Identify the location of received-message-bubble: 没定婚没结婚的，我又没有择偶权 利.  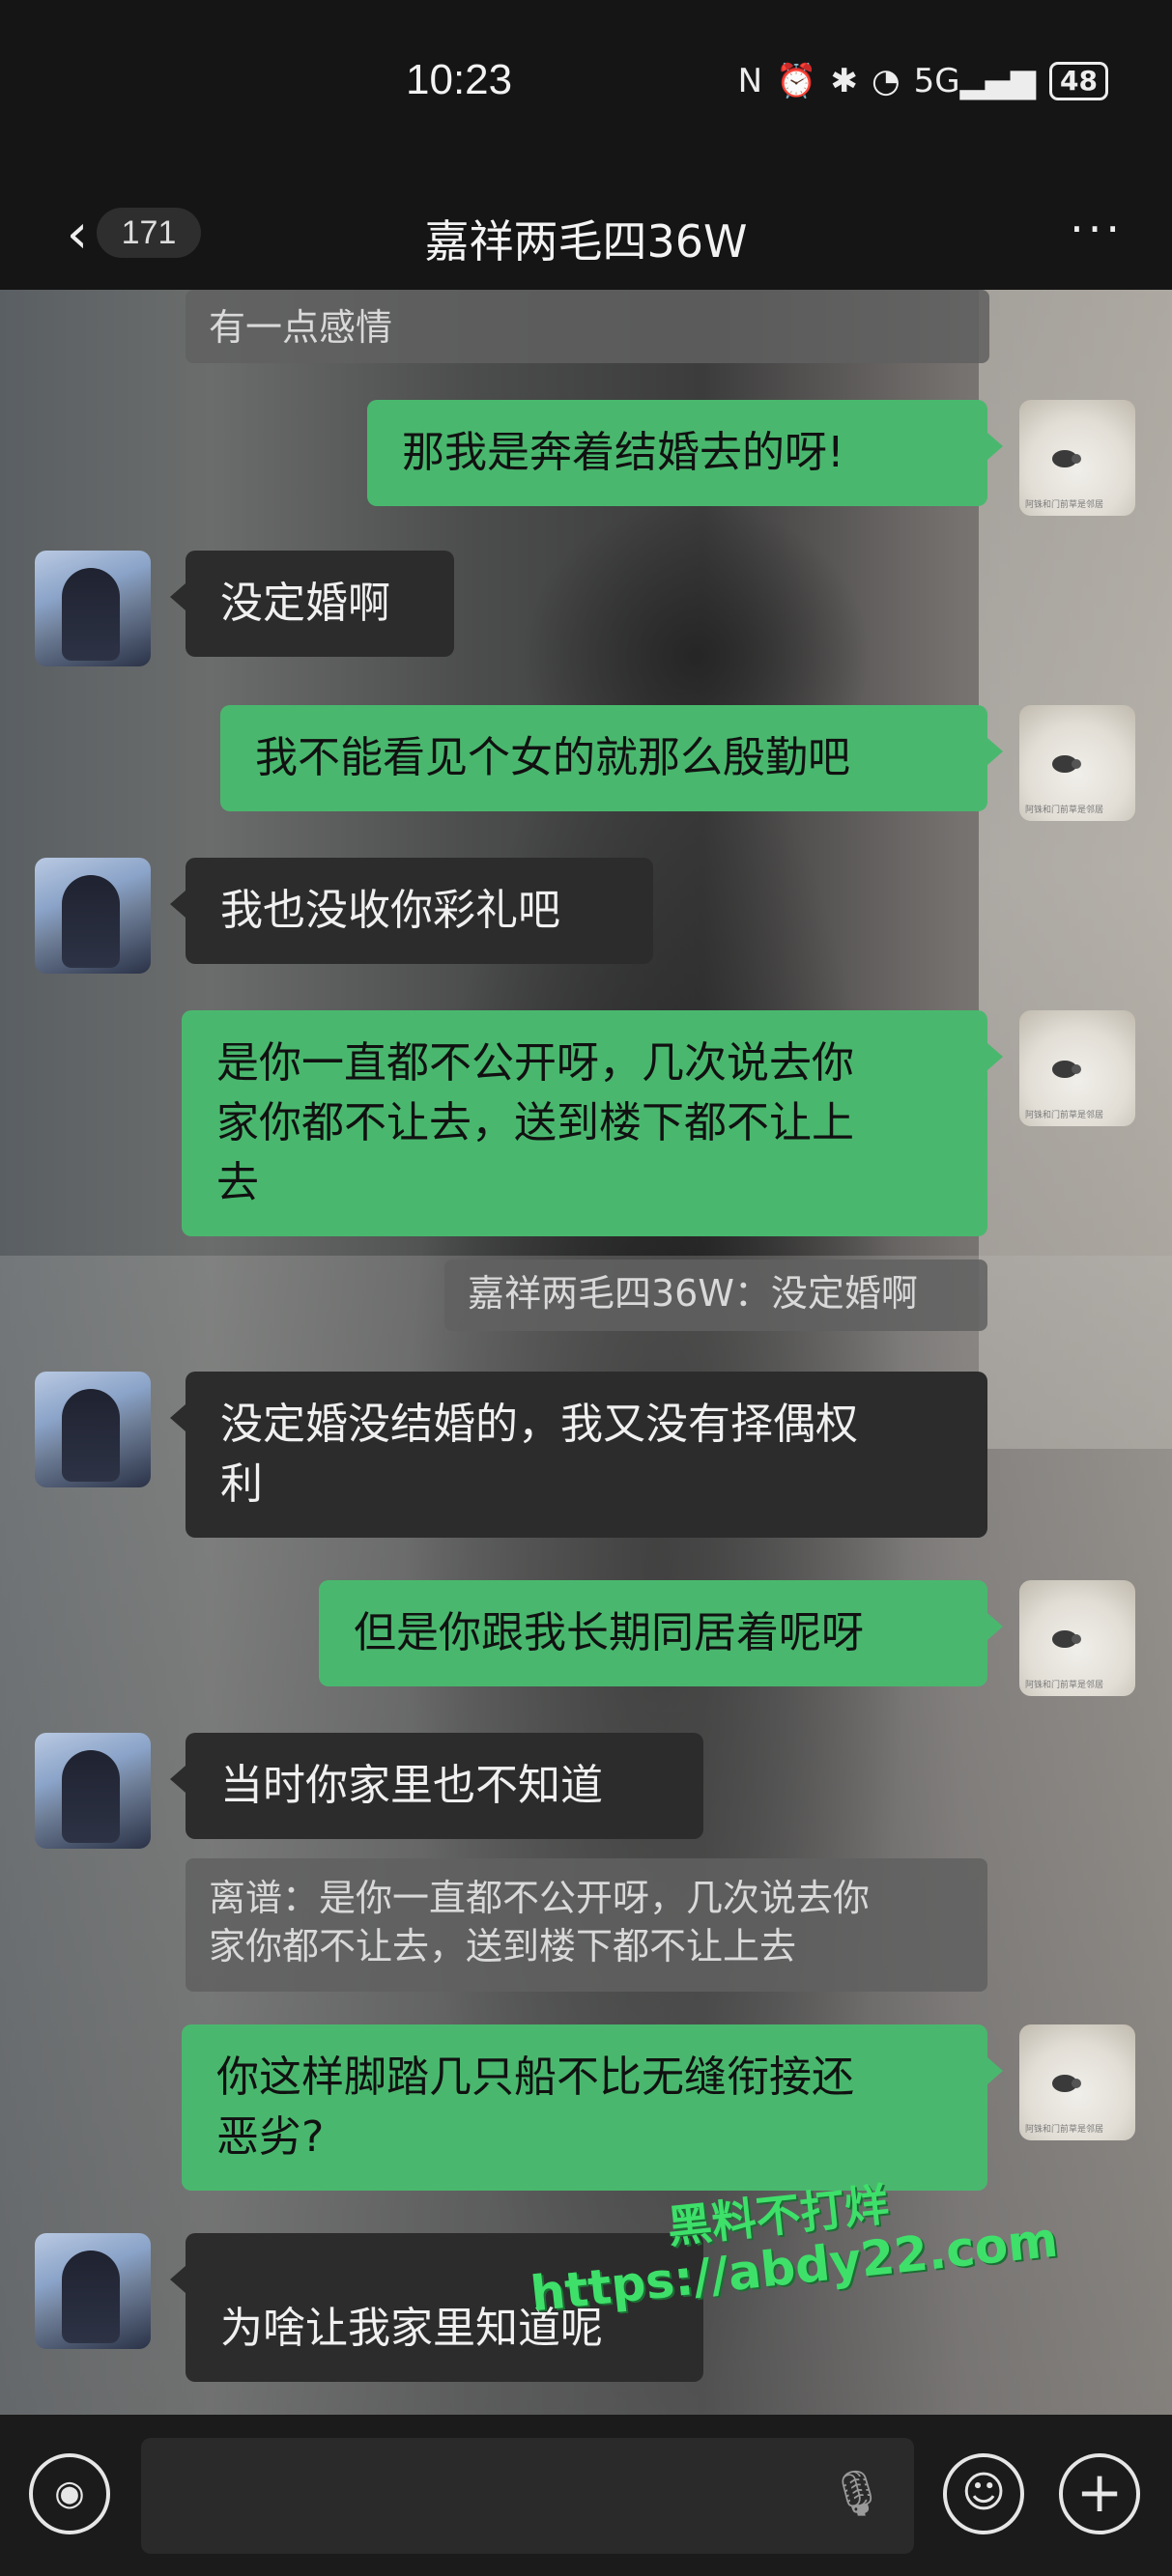
(578, 1455).